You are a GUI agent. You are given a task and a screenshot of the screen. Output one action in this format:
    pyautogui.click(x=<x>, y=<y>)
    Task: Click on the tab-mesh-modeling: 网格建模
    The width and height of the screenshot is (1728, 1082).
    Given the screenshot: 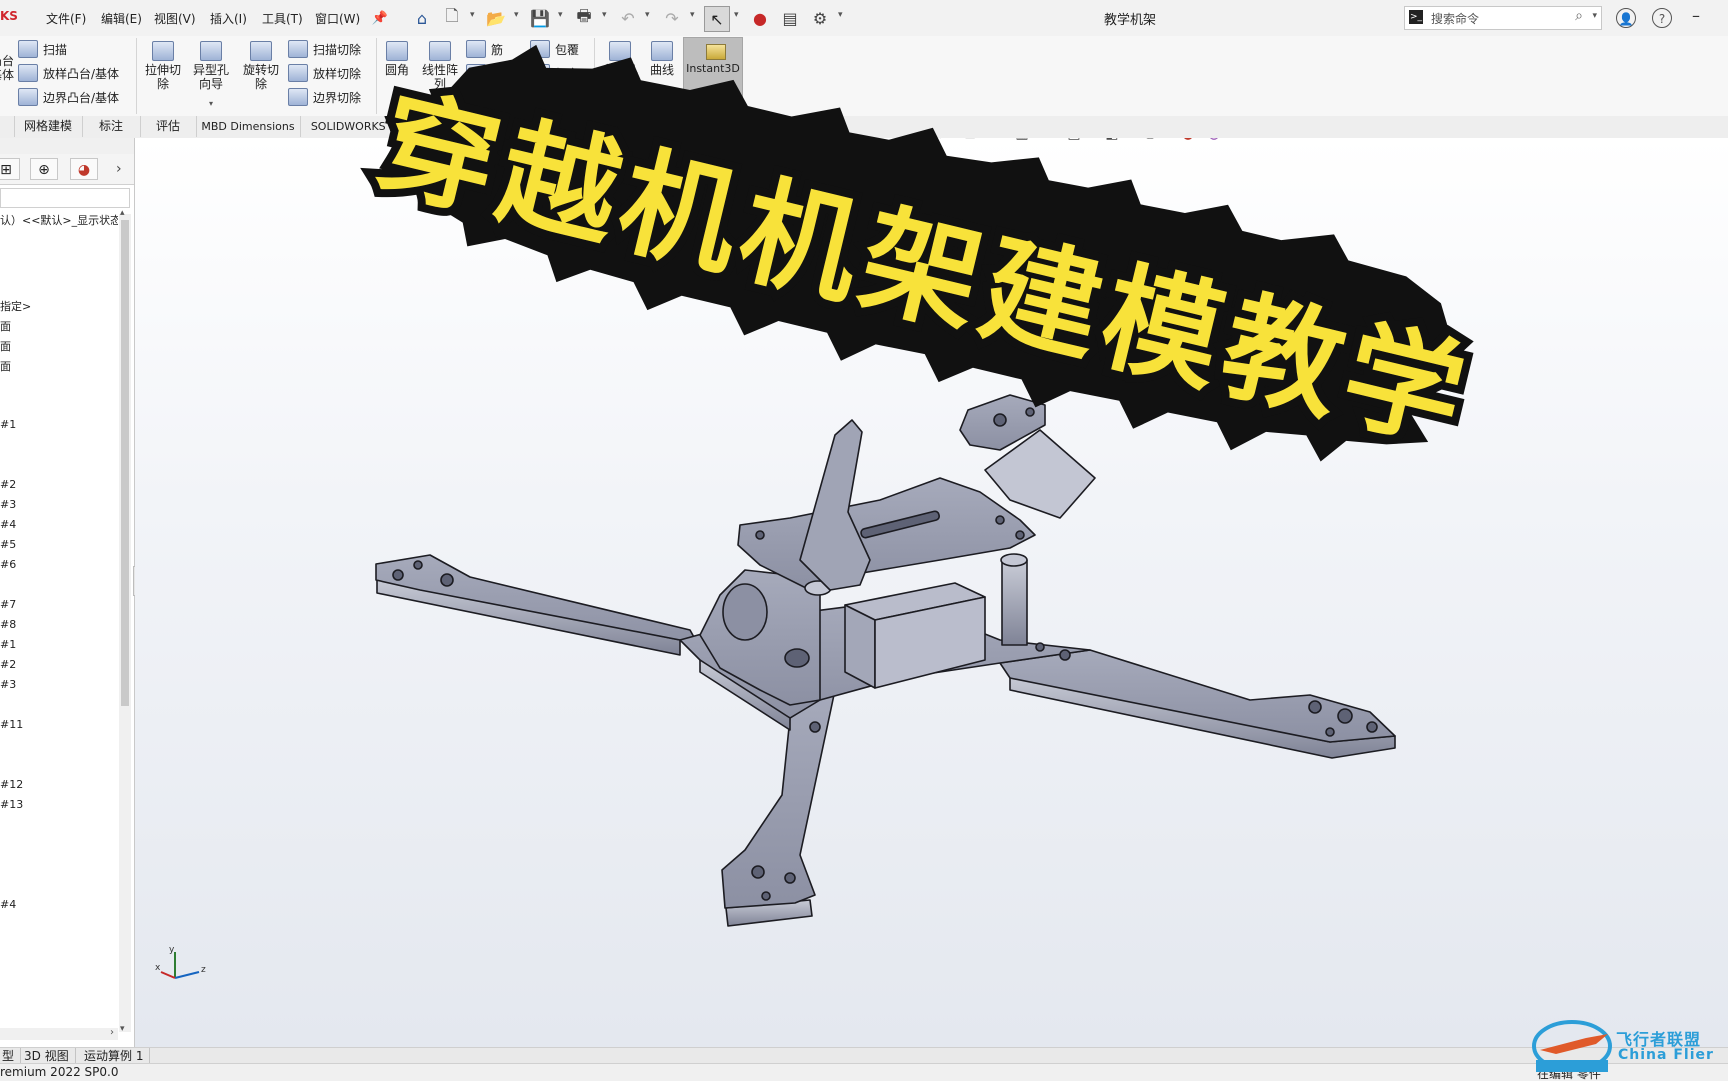 What is the action you would take?
    pyautogui.click(x=48, y=126)
    